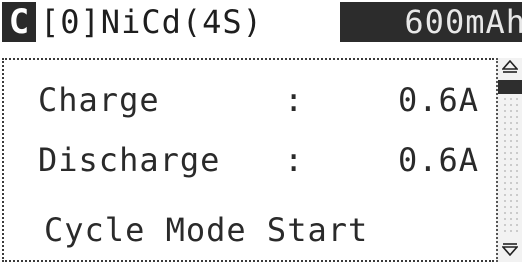 The height and width of the screenshot is (265, 522). I want to click on scroll-down-glyph, so click(510, 250).